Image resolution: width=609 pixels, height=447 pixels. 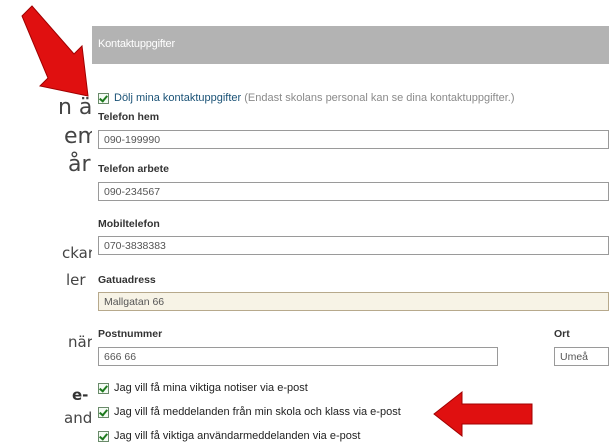 I want to click on street-field: Mallgatan 66, so click(x=353, y=301).